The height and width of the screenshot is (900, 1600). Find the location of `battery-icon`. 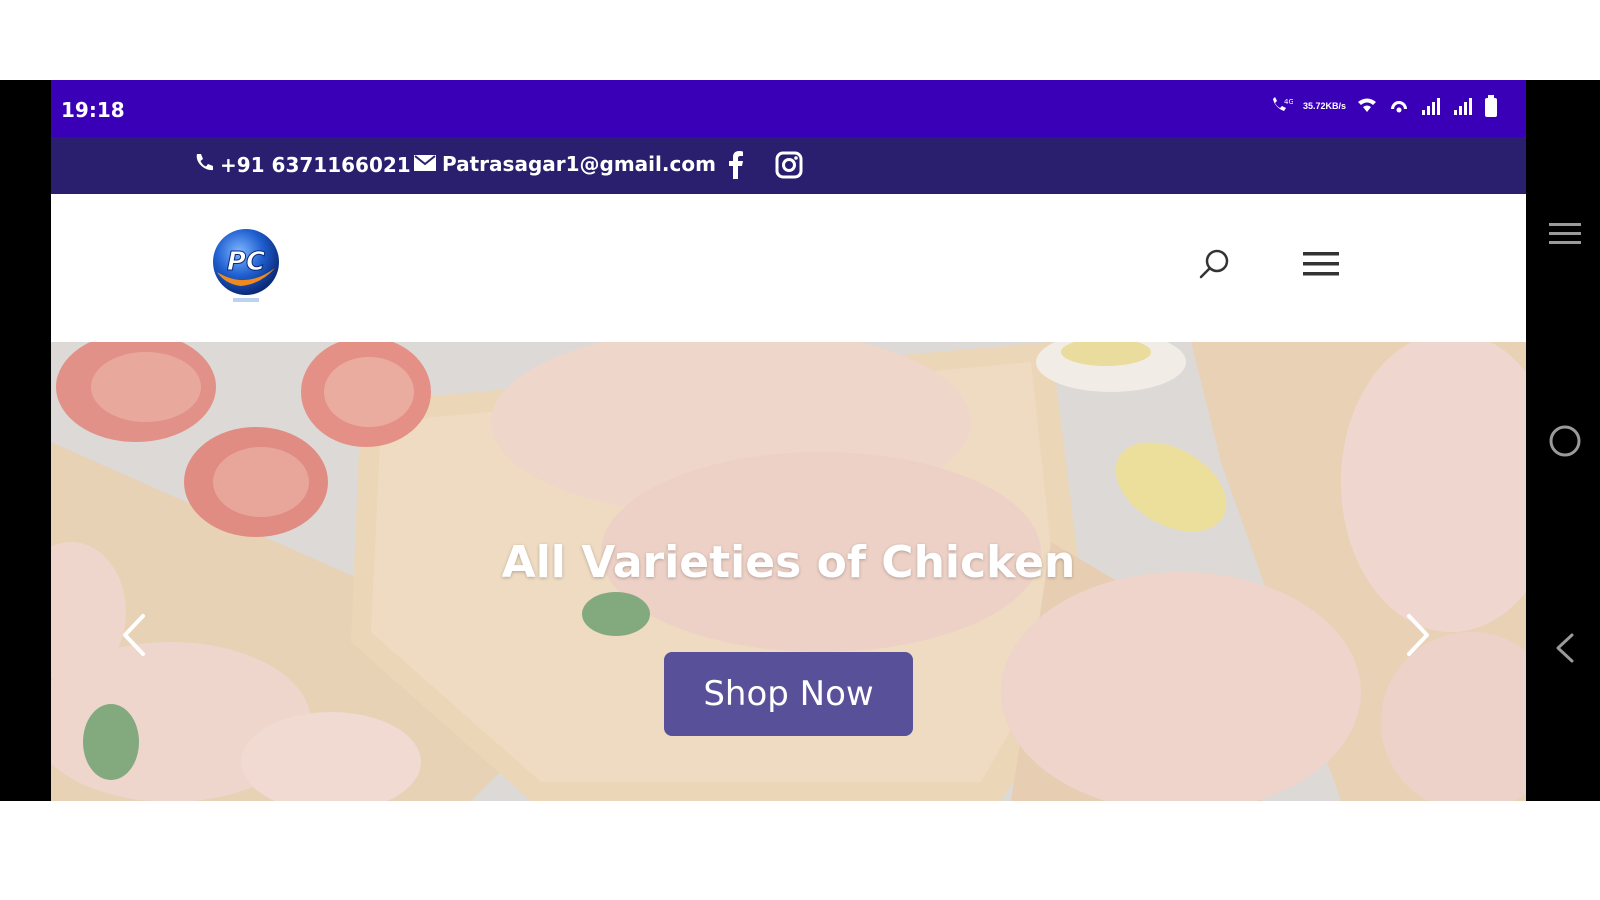

battery-icon is located at coordinates (1491, 106).